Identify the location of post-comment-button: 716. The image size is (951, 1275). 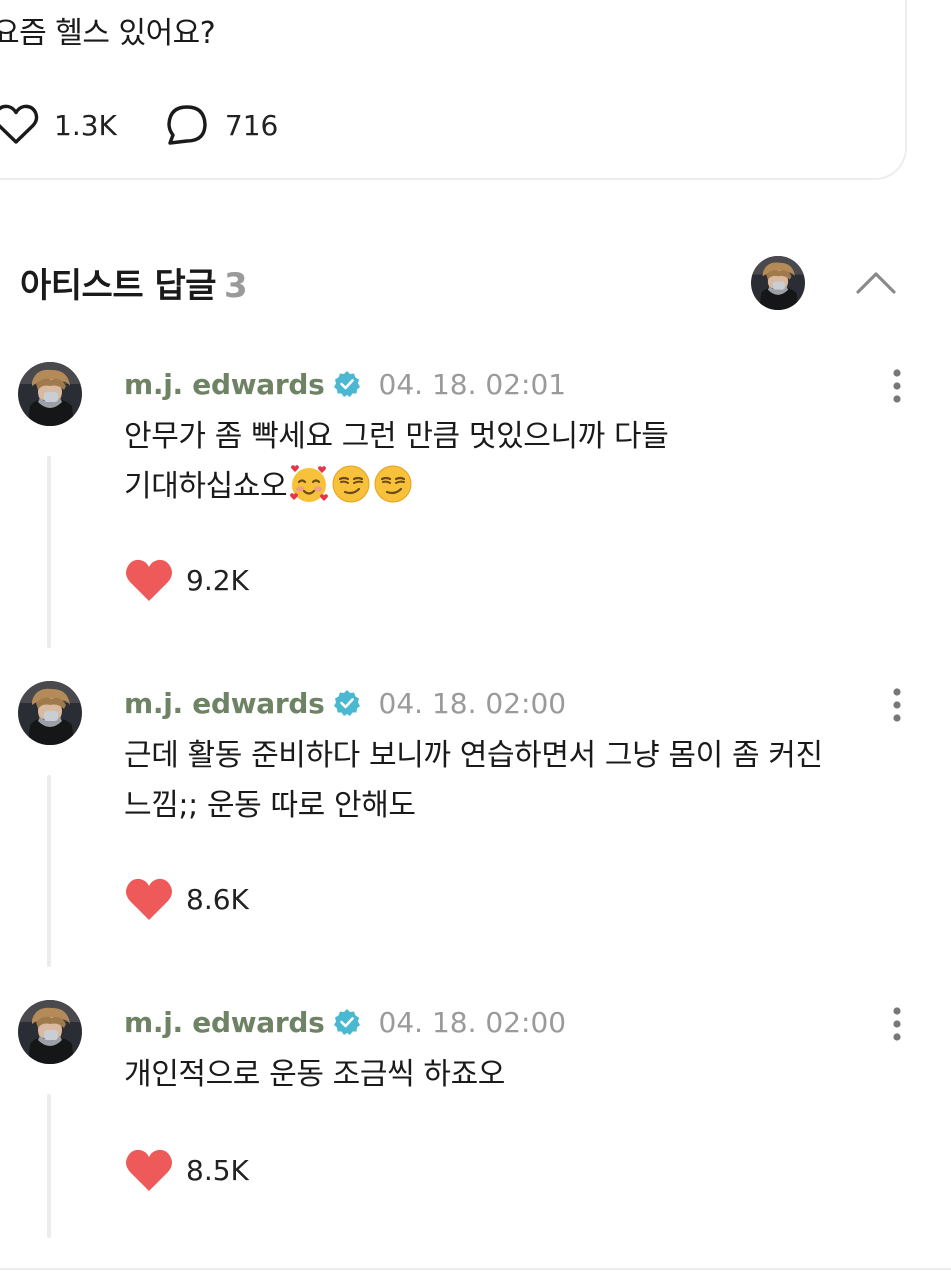
(220, 125).